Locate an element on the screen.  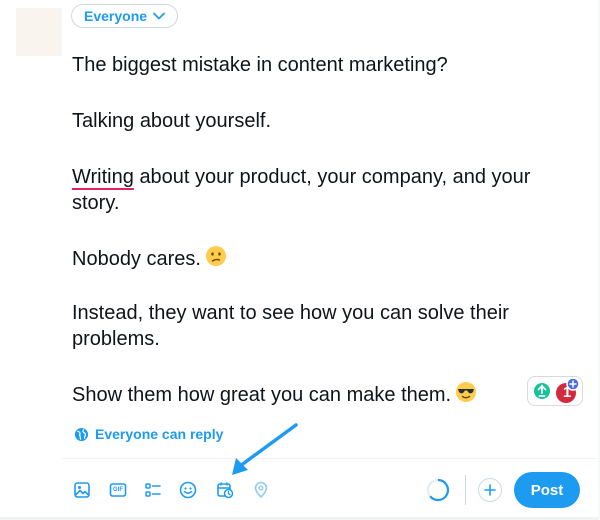
post-paragraph: Talking about yourself. is located at coordinates (172, 121).